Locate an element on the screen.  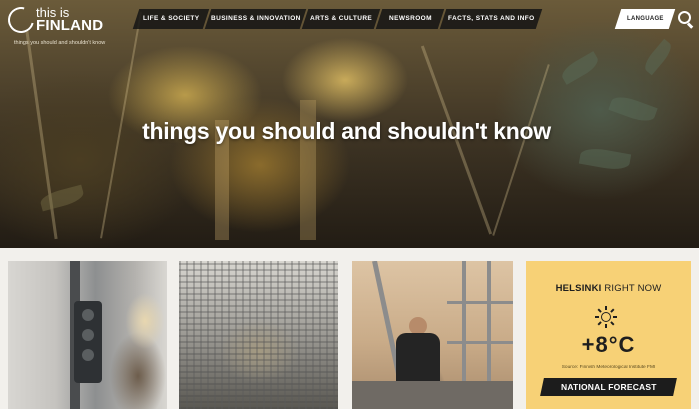
nav-item-life-society: LIFE & SOCIETY is located at coordinates (171, 19).